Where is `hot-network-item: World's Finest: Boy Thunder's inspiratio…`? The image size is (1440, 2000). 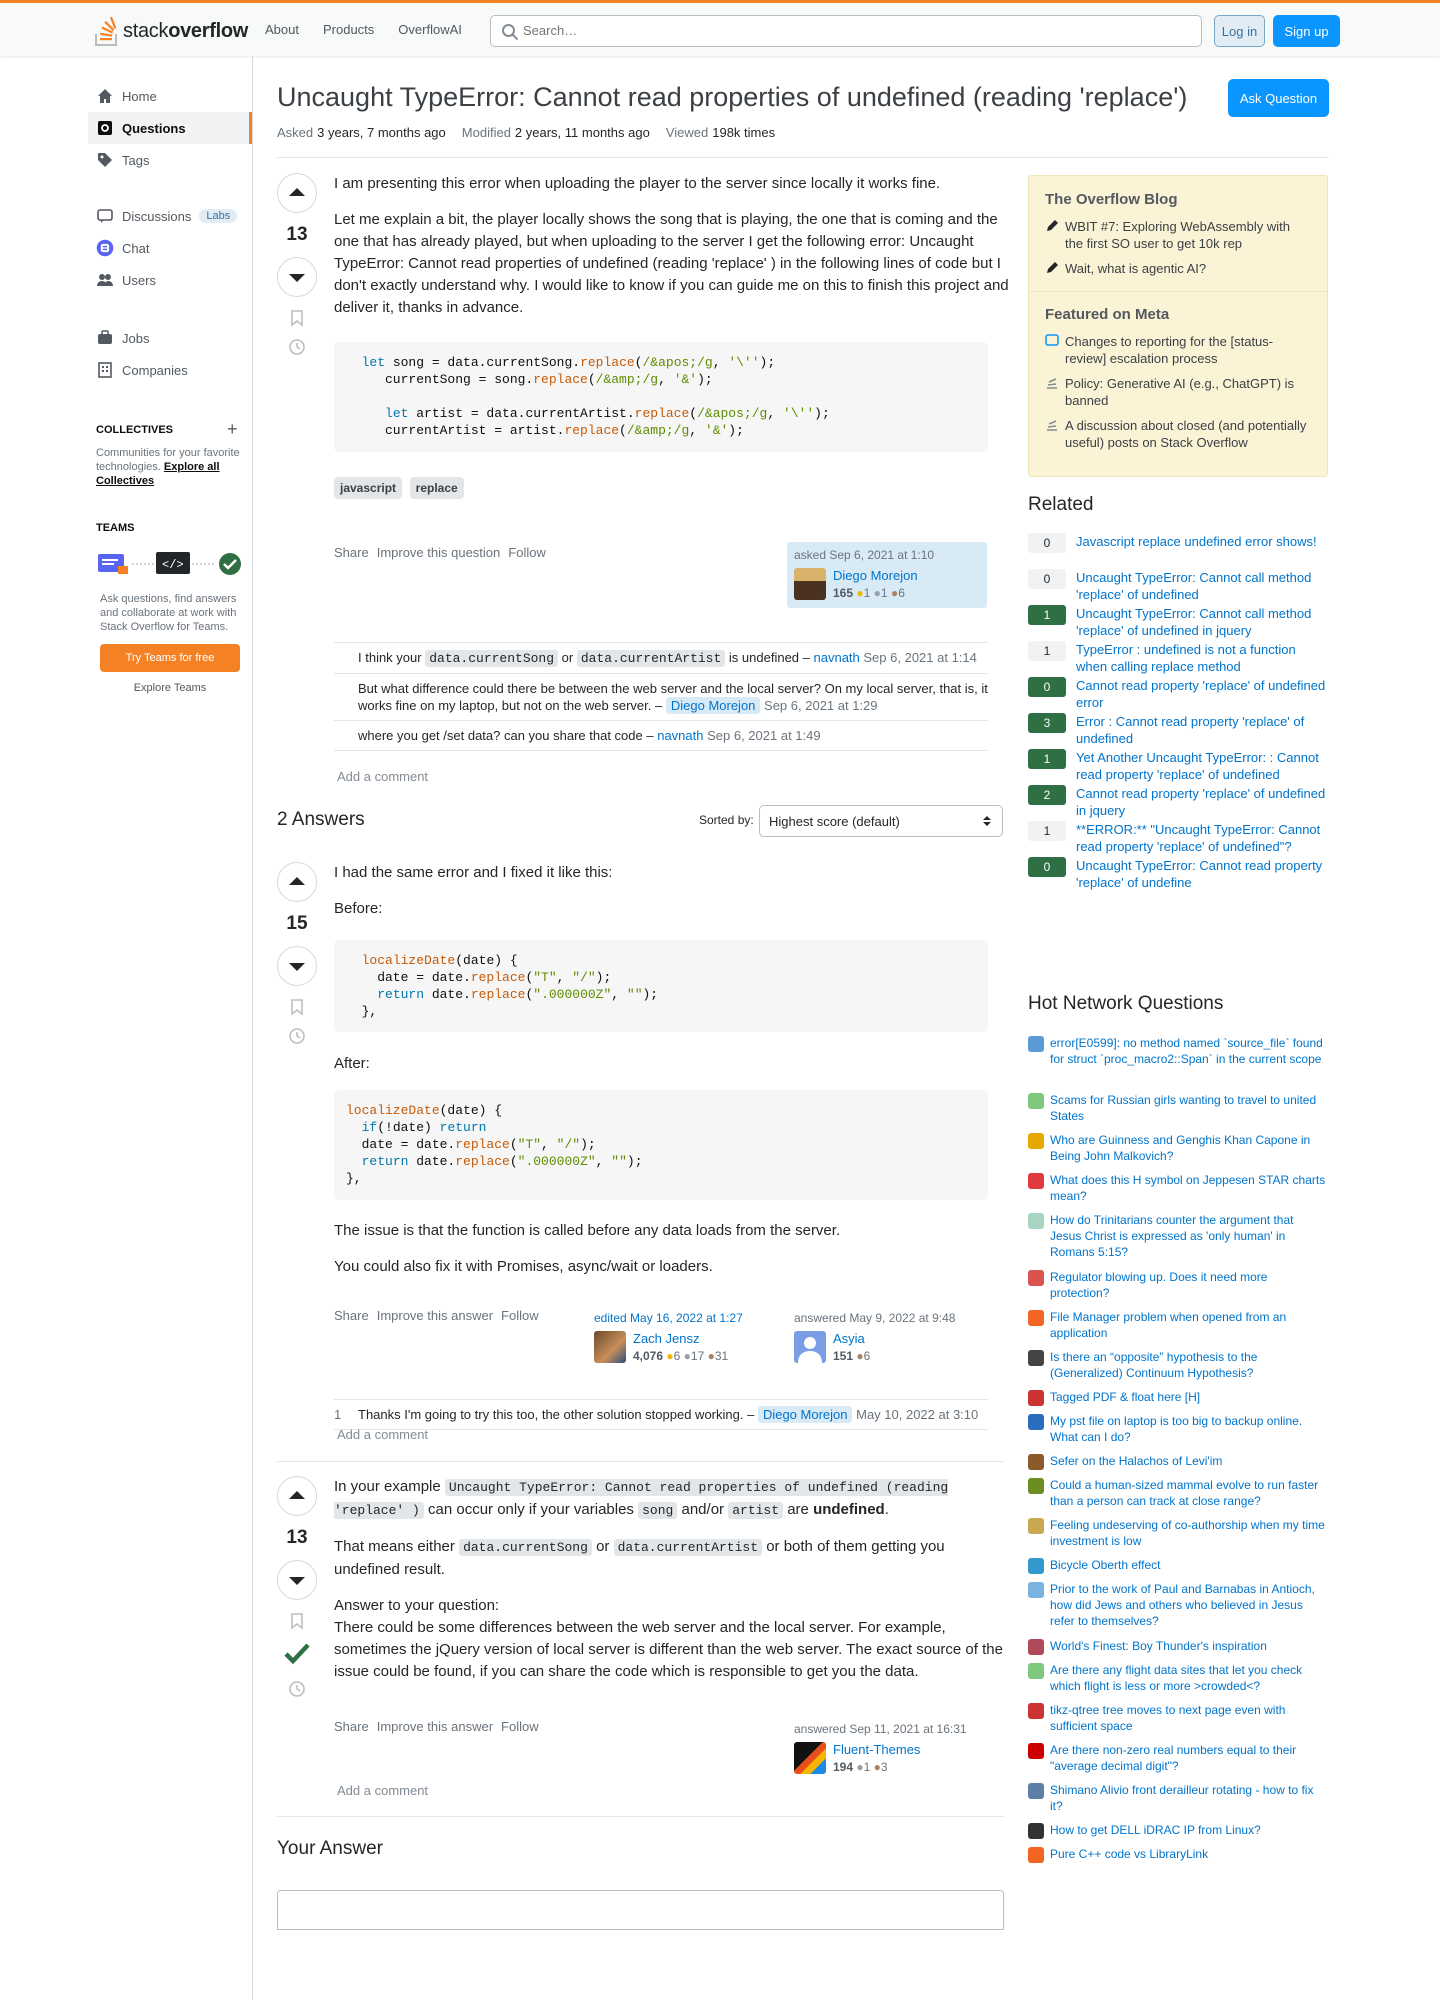
hot-network-item: World's Finest: Boy Thunder's inspiratio… is located at coordinates (1178, 1646).